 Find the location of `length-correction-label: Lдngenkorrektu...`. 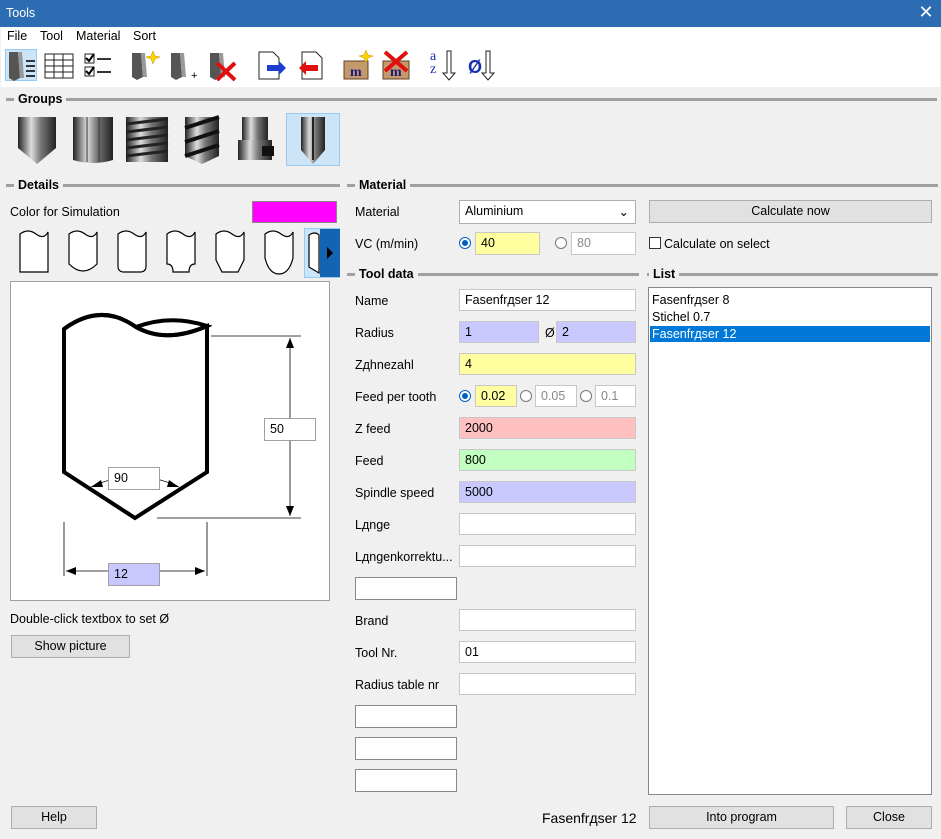

length-correction-label: Lдngenkorrektu... is located at coordinates (404, 557).